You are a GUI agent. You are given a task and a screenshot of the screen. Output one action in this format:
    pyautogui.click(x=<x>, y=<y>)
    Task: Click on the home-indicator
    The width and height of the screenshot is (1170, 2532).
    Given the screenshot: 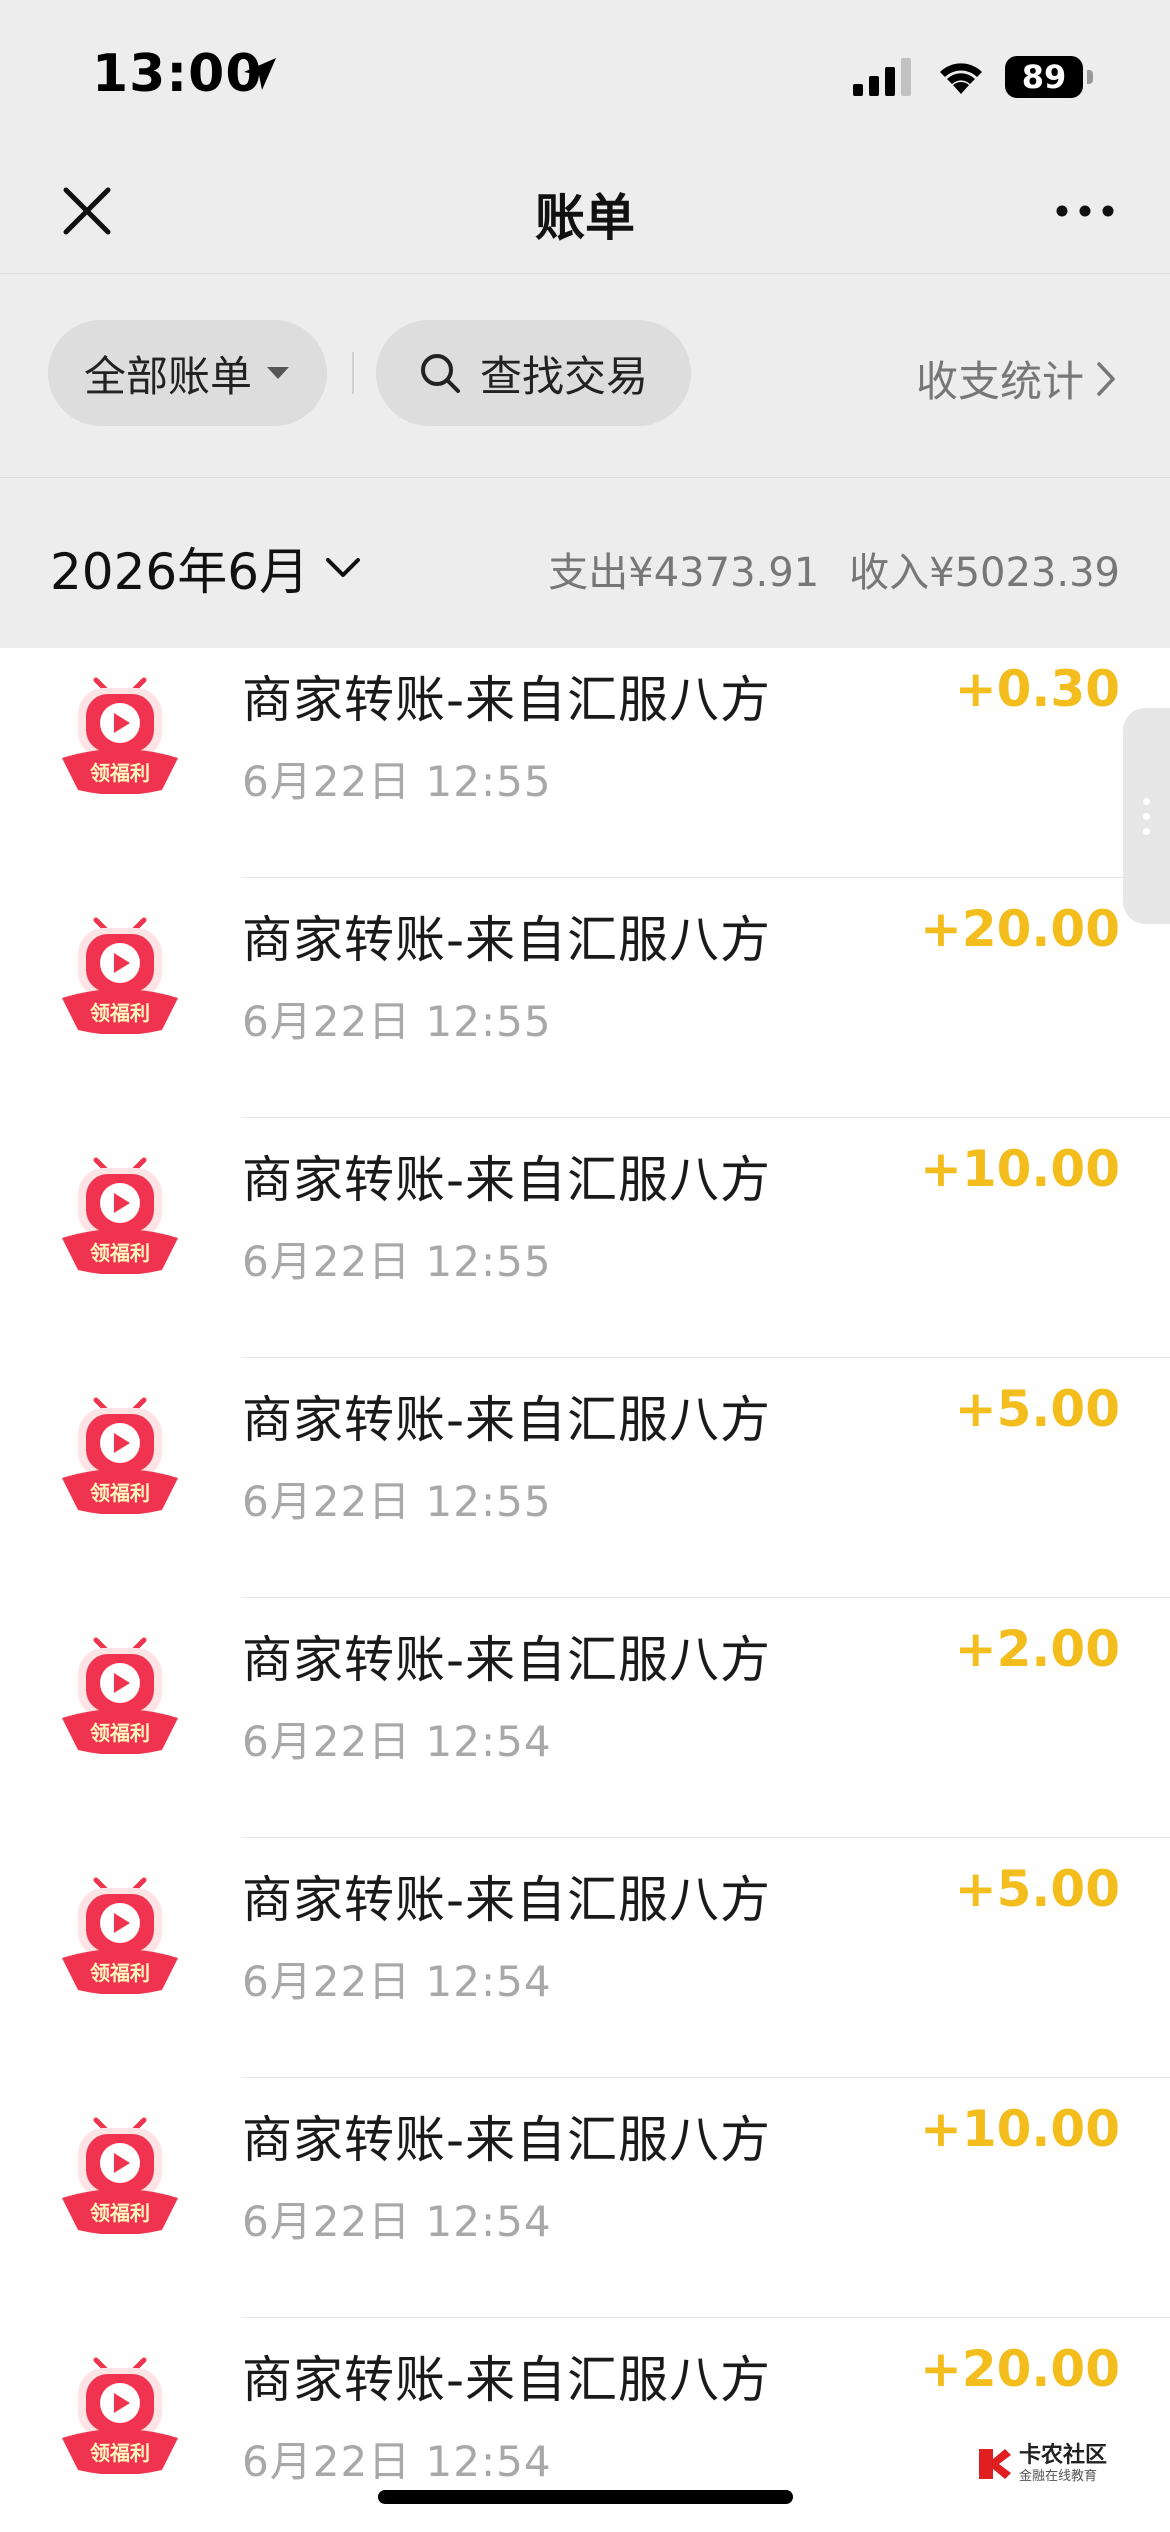 What is the action you would take?
    pyautogui.click(x=585, y=2497)
    